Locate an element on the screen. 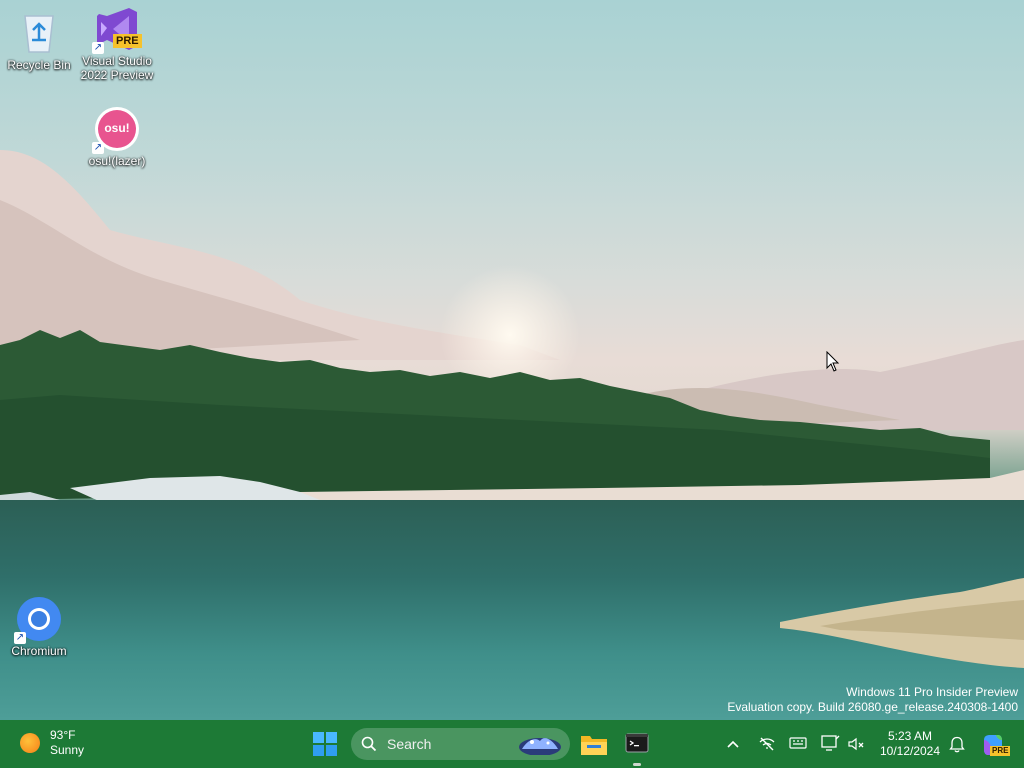 This screenshot has width=1024, height=768. mouse-cursor-icon is located at coordinates (833, 361).